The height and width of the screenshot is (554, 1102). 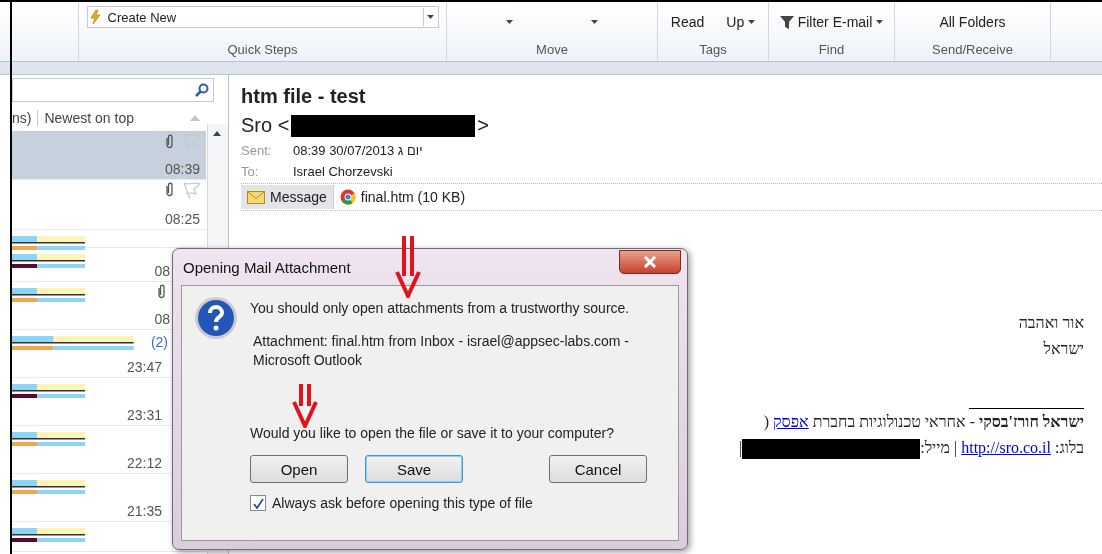 I want to click on message-time: 23:47, so click(x=144, y=367).